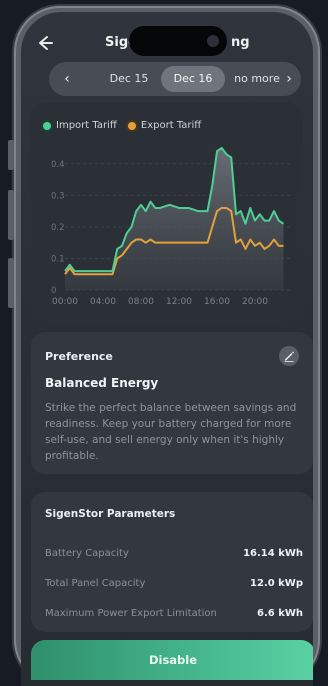 The height and width of the screenshot is (686, 328). Describe the element at coordinates (103, 302) in the screenshot. I see `x-tick-label: 04:00` at that location.